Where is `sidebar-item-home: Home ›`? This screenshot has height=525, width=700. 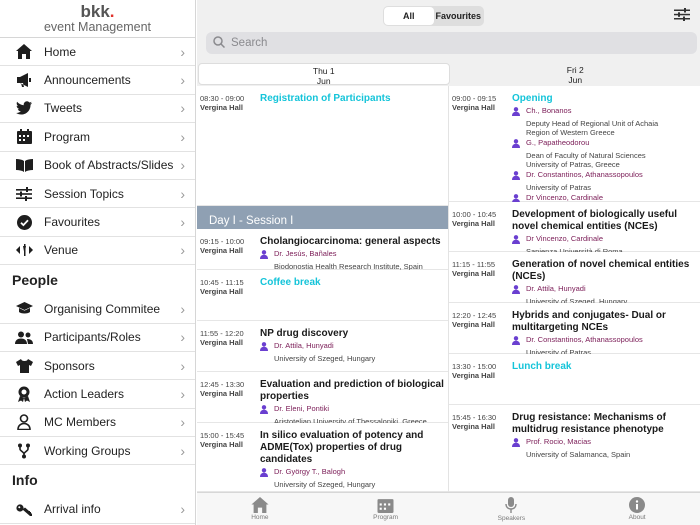
sidebar-item-home: Home › is located at coordinates (97, 52).